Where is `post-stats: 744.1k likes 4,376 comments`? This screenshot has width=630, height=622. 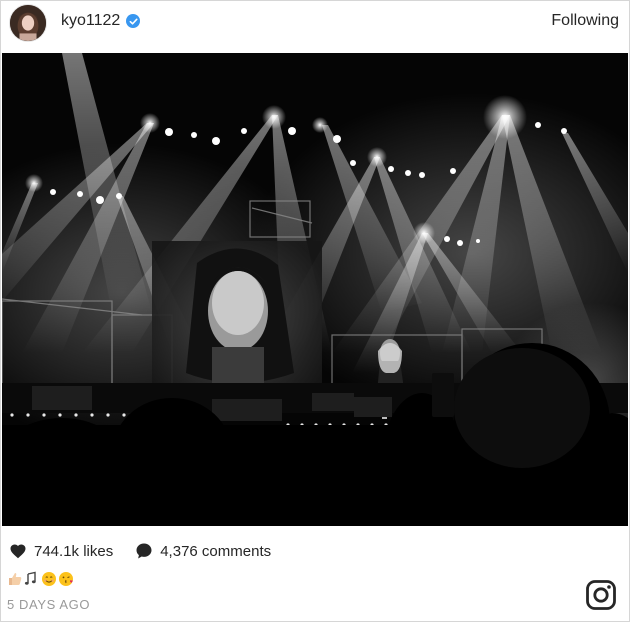
post-stats: 744.1k likes 4,376 comments is located at coordinates (151, 551).